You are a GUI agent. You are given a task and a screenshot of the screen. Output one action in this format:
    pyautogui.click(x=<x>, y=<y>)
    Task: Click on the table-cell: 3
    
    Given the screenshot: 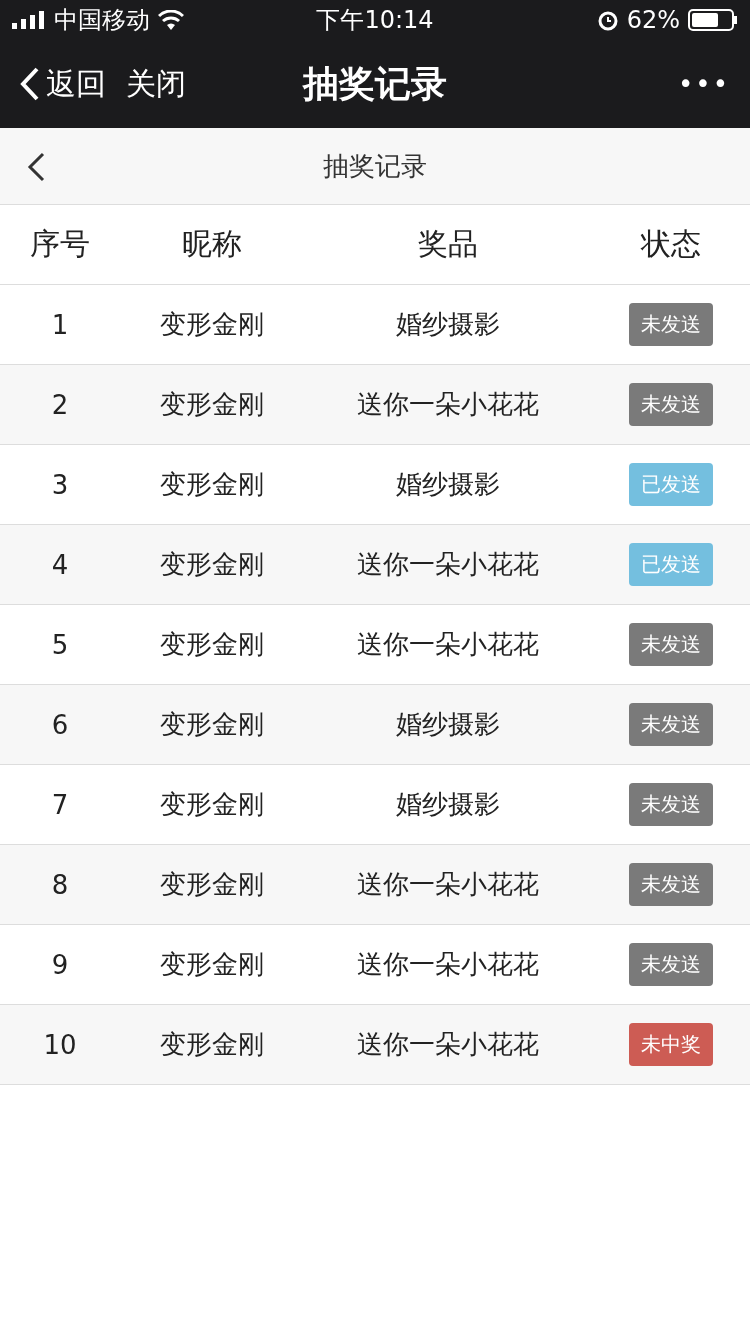 What is the action you would take?
    pyautogui.click(x=60, y=484)
    